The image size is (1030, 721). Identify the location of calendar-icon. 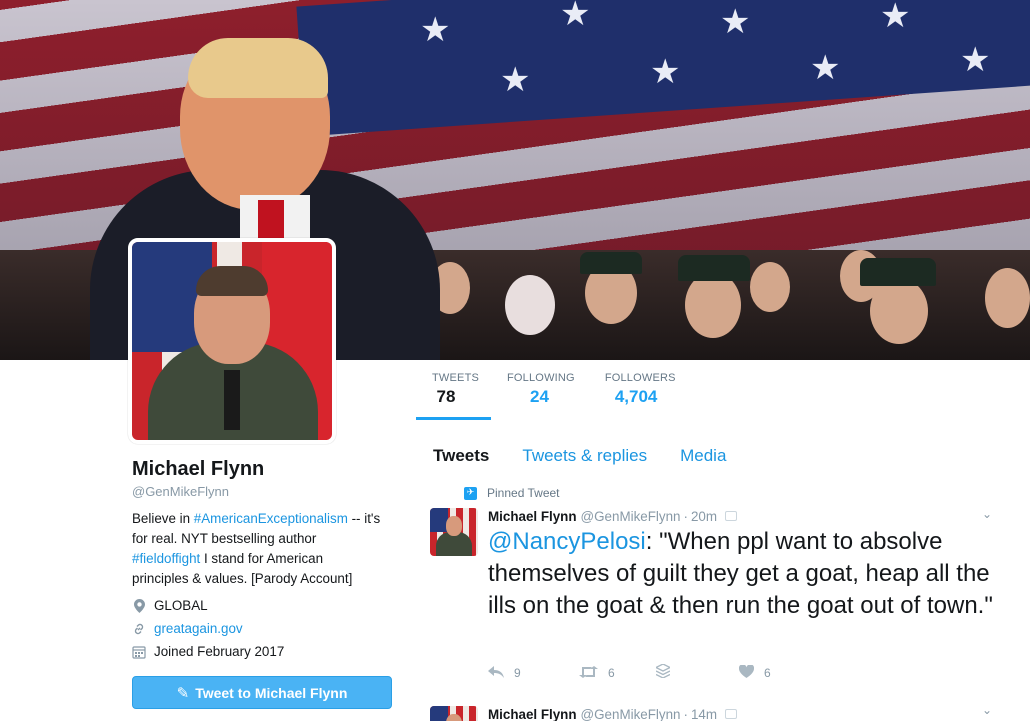
(139, 652).